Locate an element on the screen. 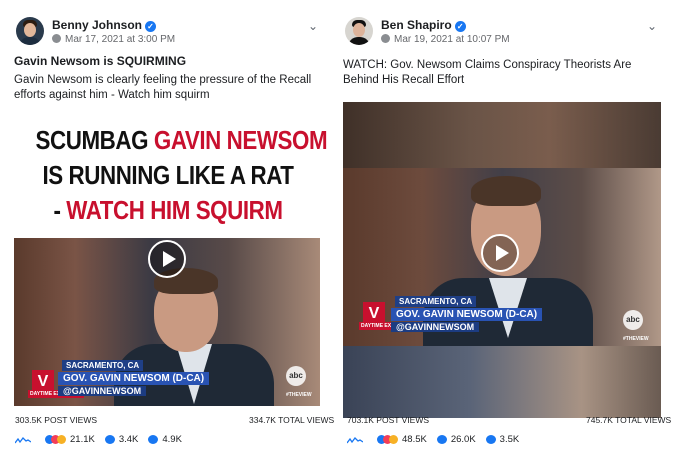  post-title: Gavin Newsom is SQUIRMING is located at coordinates (100, 61).